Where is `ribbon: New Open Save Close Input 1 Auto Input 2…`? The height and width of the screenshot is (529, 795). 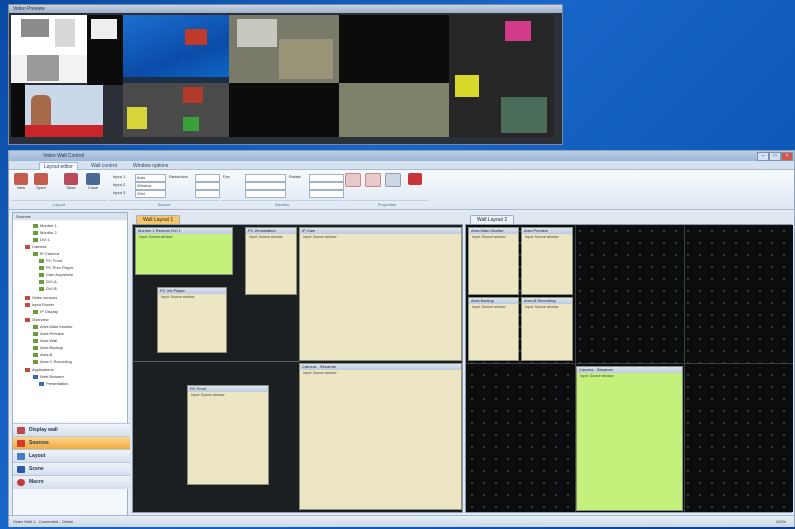 ribbon: New Open Save Close Input 1 Auto Input 2… is located at coordinates (401, 190).